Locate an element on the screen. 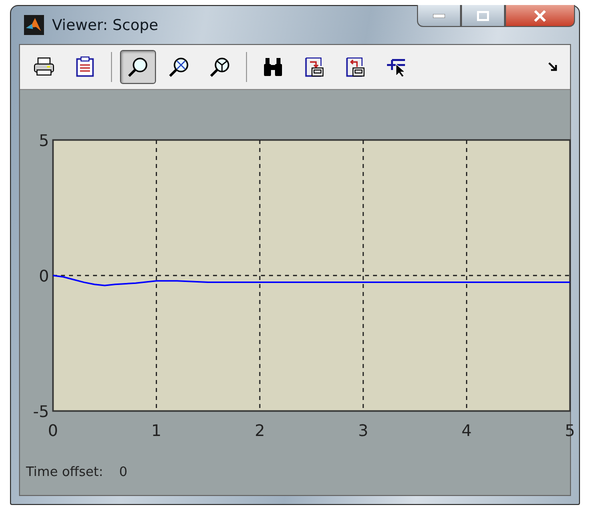  minimize-icon is located at coordinates (439, 16).